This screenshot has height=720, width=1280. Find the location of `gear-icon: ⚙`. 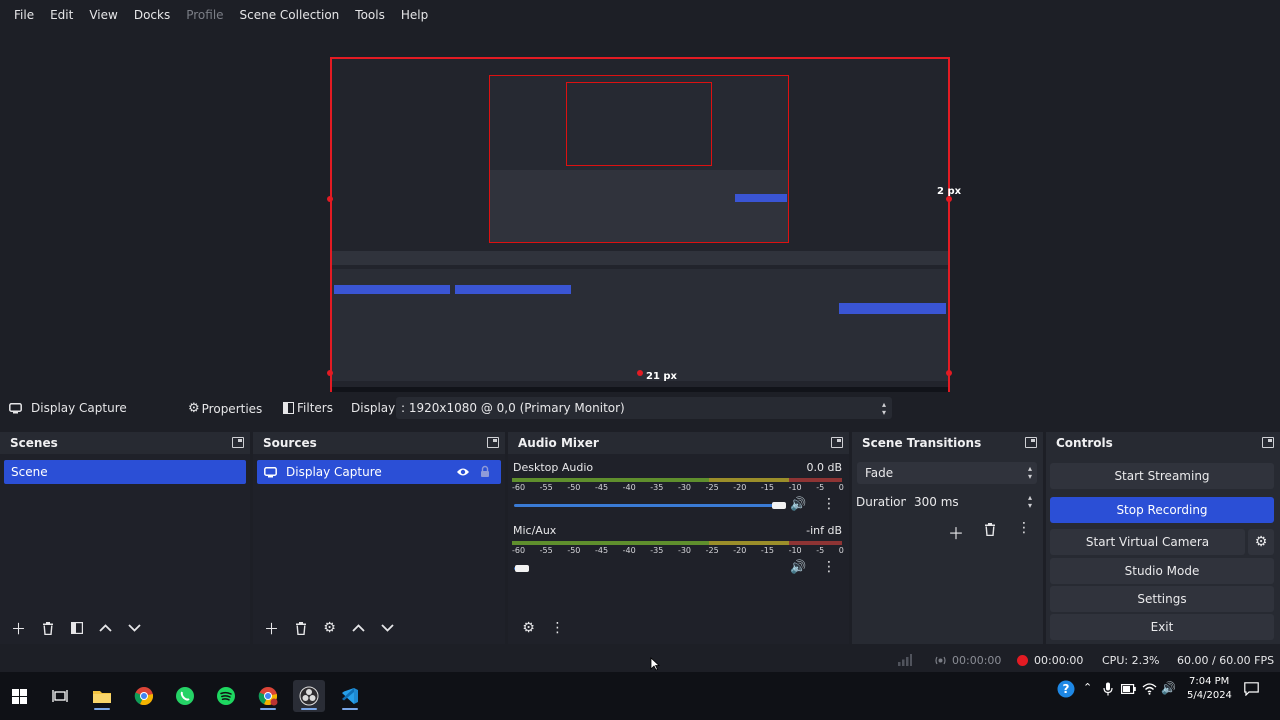

gear-icon: ⚙ is located at coordinates (329, 628).